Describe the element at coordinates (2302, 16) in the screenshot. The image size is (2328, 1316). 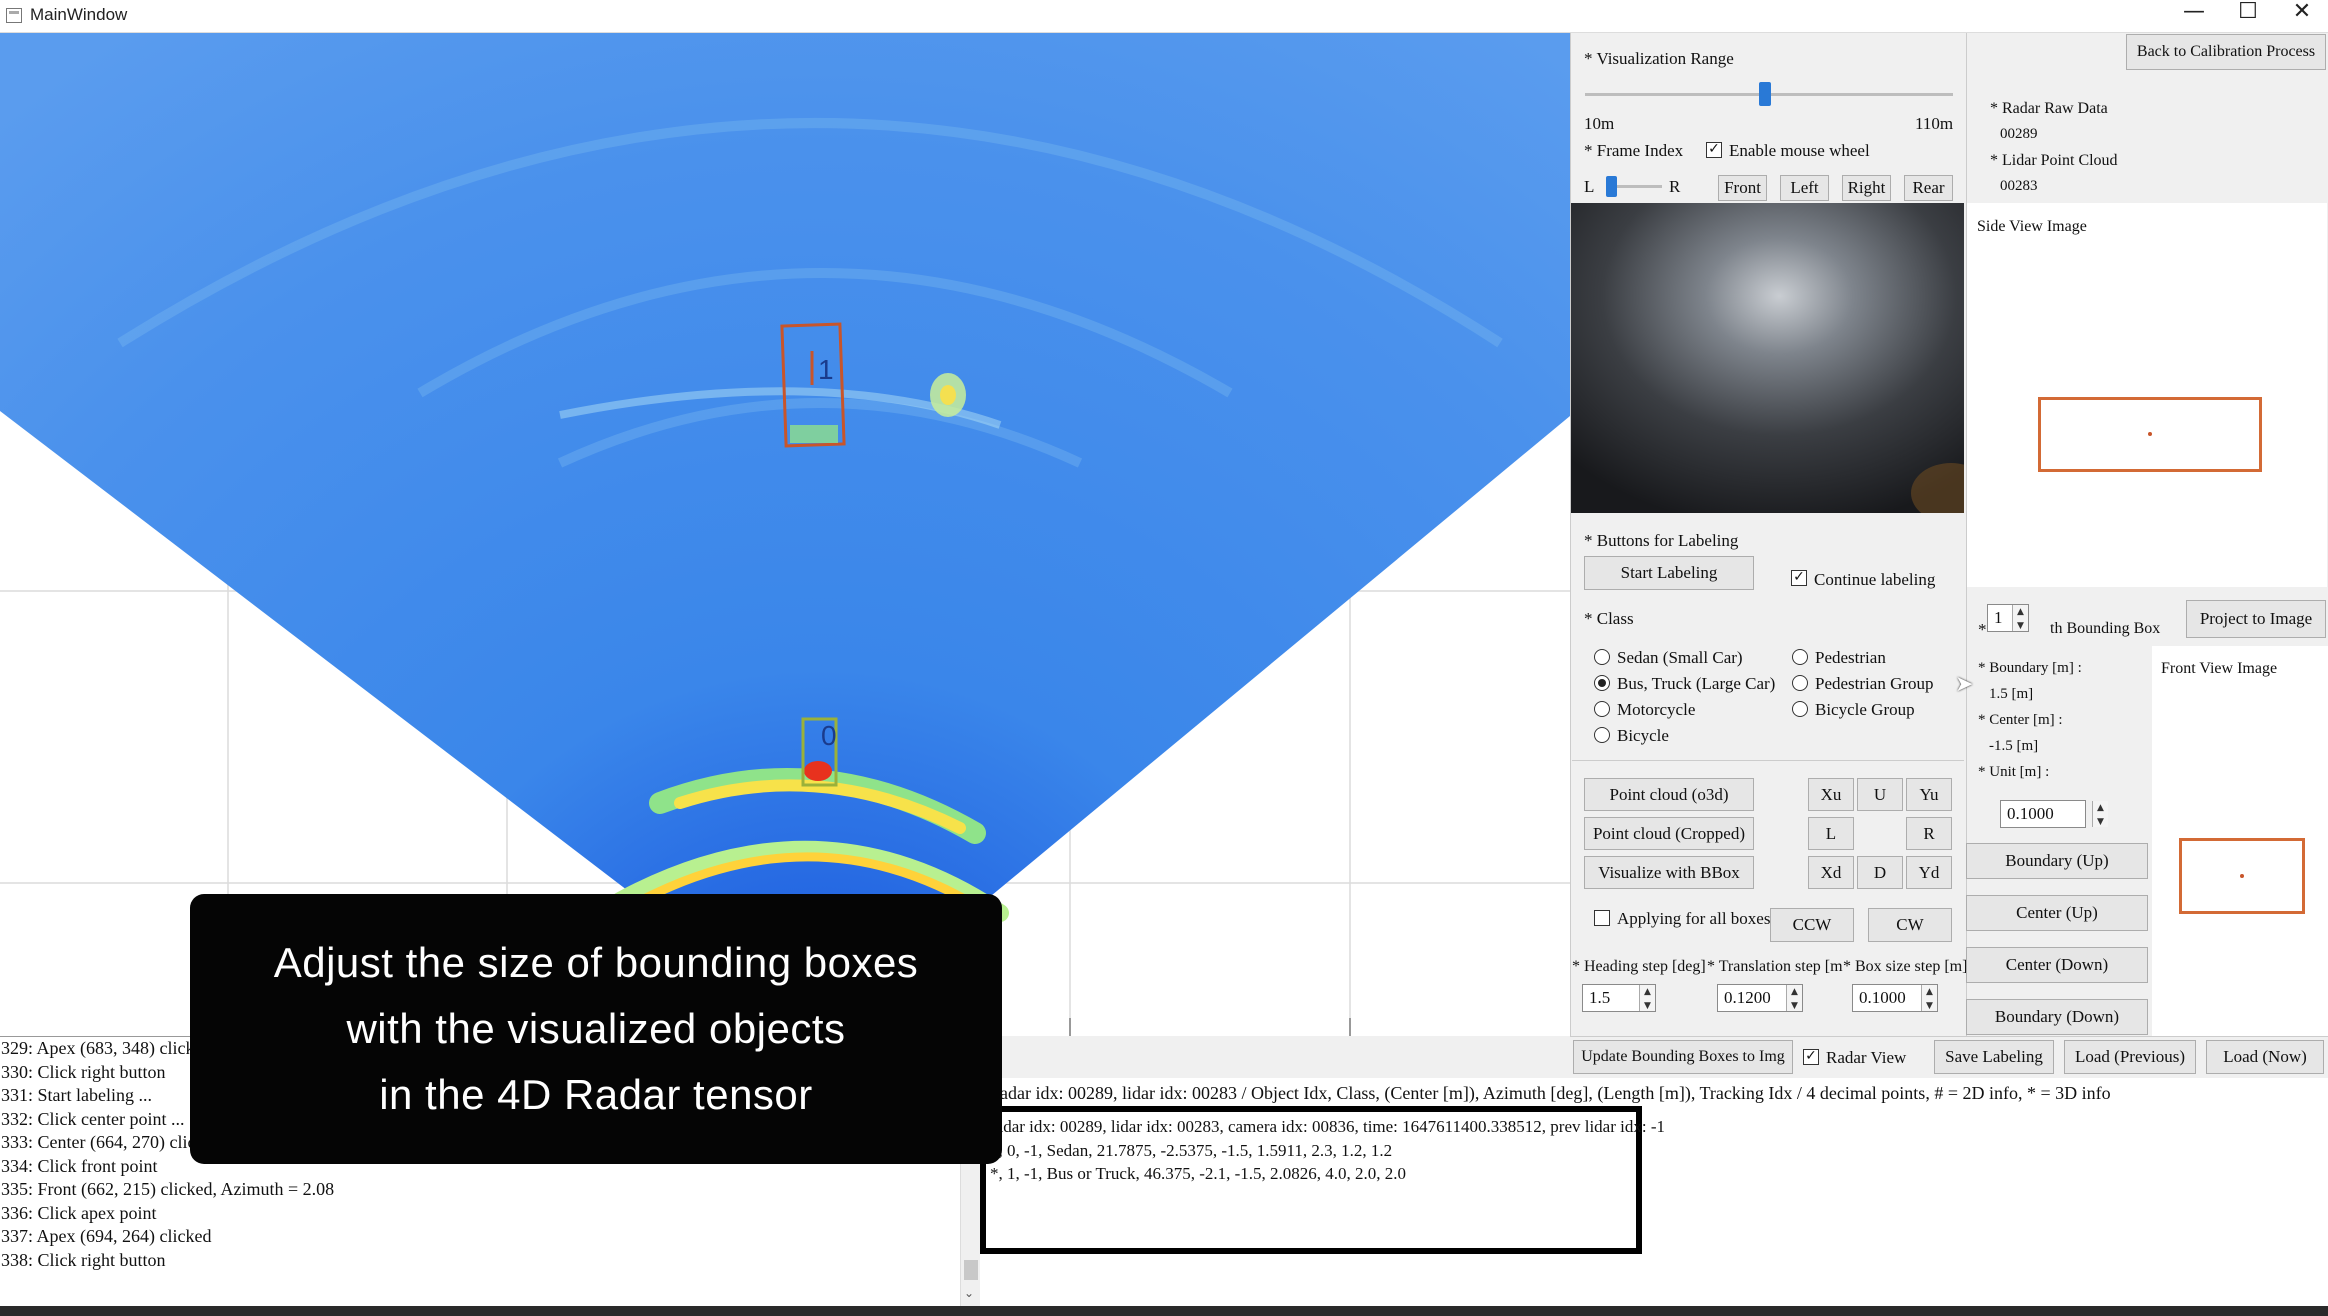
I see `close-button: ✕` at that location.